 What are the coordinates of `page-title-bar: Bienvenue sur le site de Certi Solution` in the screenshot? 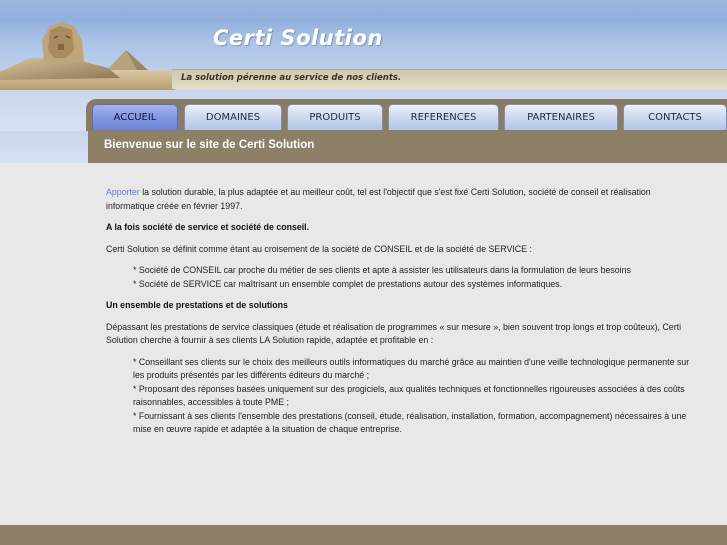 It's located at (363, 147).